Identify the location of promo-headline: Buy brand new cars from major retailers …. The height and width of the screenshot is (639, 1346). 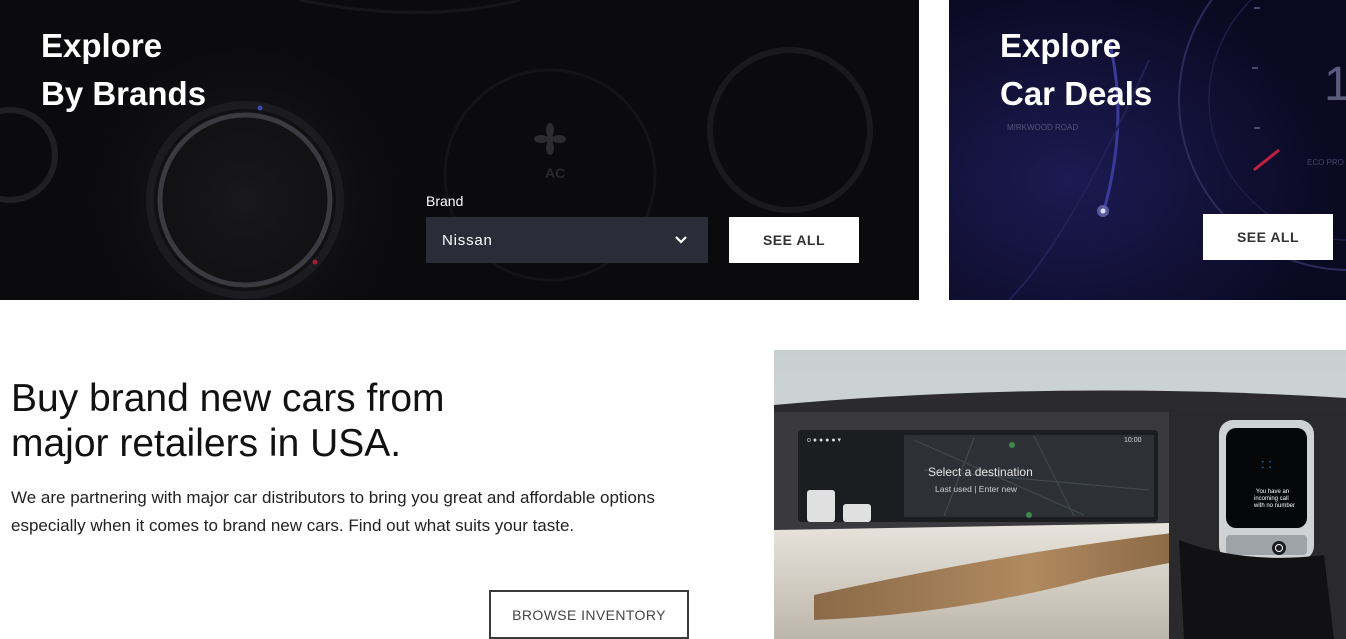
(228, 421).